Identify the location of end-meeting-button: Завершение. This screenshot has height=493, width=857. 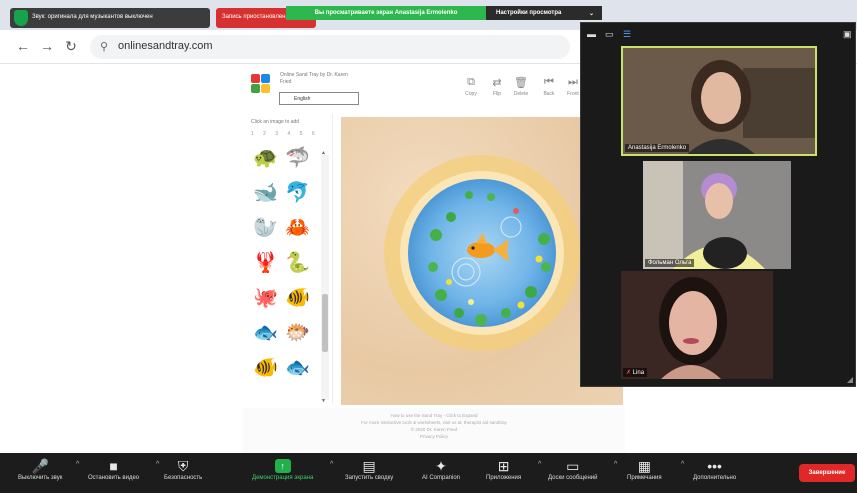
(827, 473).